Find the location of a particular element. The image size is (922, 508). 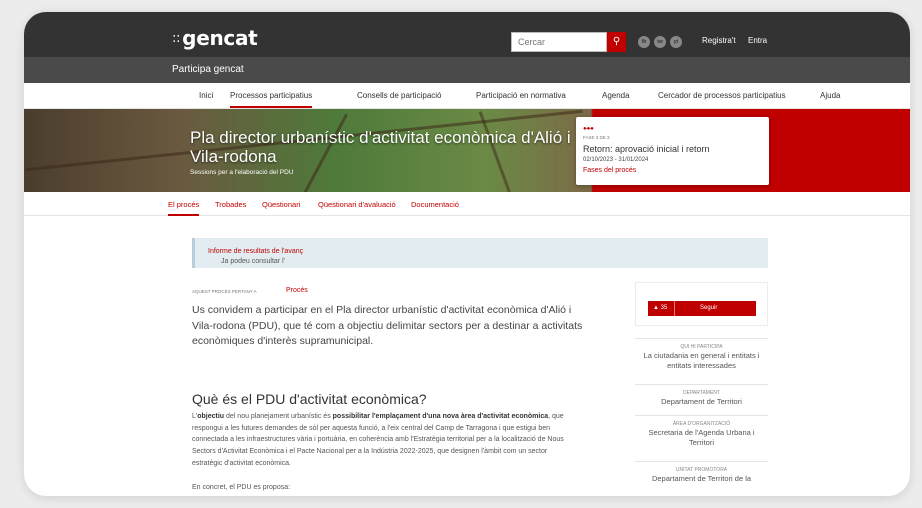

meta-value: Departament de Territori de la is located at coordinates (701, 478).